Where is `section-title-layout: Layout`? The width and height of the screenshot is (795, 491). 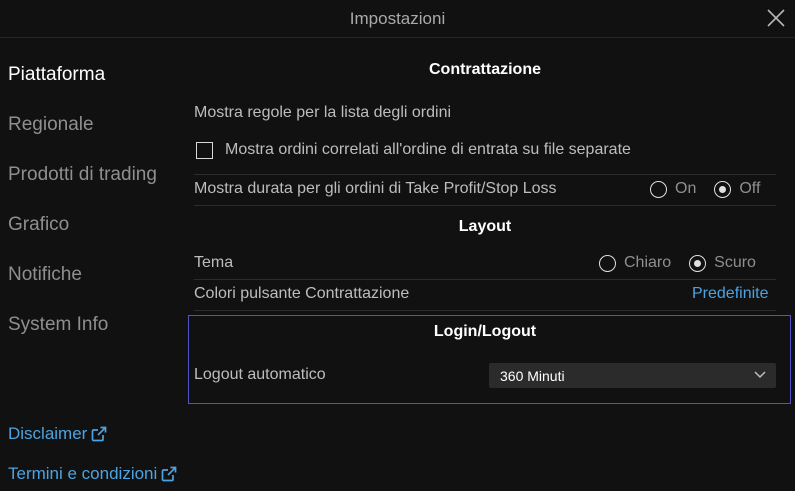
section-title-layout: Layout is located at coordinates (485, 226).